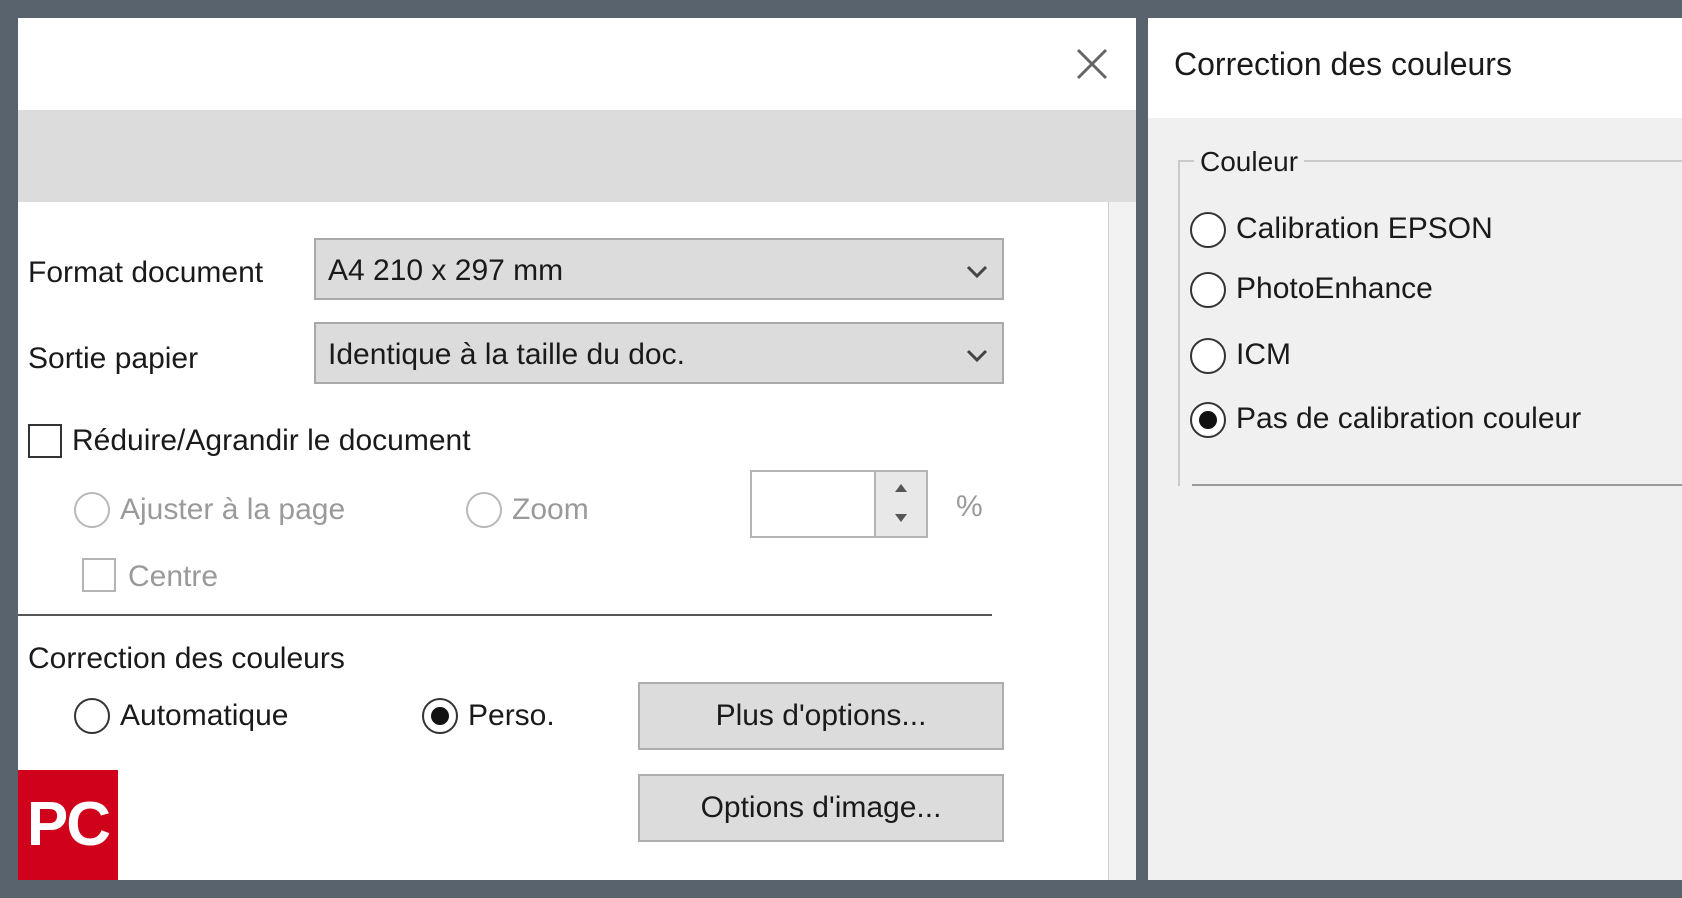 This screenshot has width=1682, height=898. What do you see at coordinates (1343, 64) in the screenshot?
I see `color-dialog-title: Correction des couleurs` at bounding box center [1343, 64].